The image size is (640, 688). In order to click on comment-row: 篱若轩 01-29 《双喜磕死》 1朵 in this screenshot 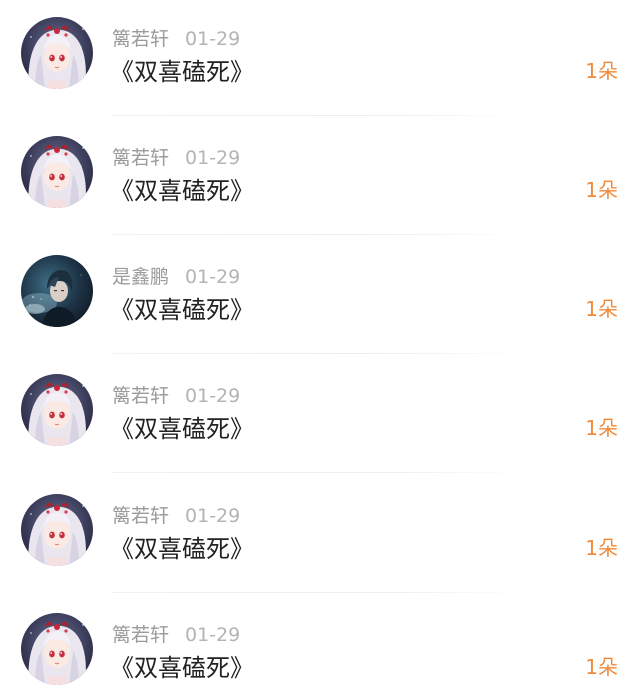, I will do `click(320, 642)`.